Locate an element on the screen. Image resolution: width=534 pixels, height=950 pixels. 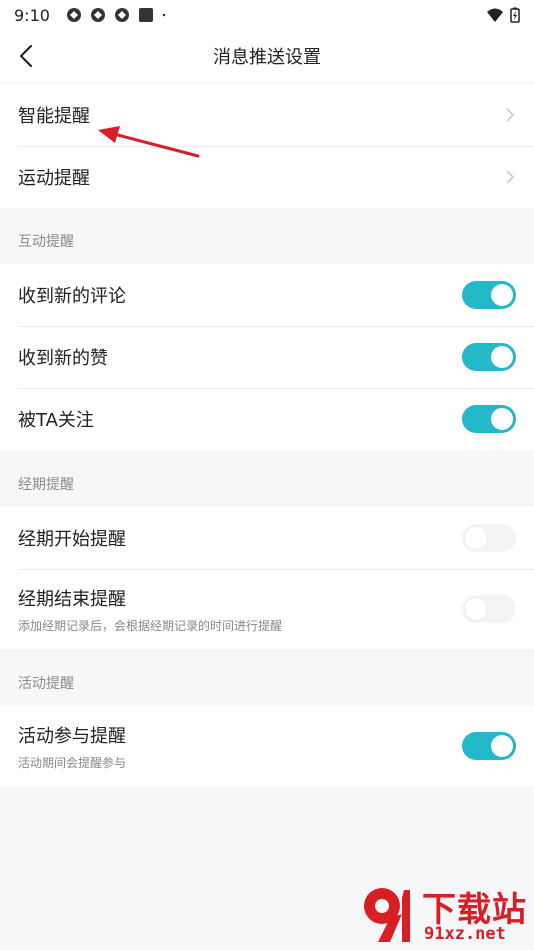
back-button is located at coordinates (26, 56).